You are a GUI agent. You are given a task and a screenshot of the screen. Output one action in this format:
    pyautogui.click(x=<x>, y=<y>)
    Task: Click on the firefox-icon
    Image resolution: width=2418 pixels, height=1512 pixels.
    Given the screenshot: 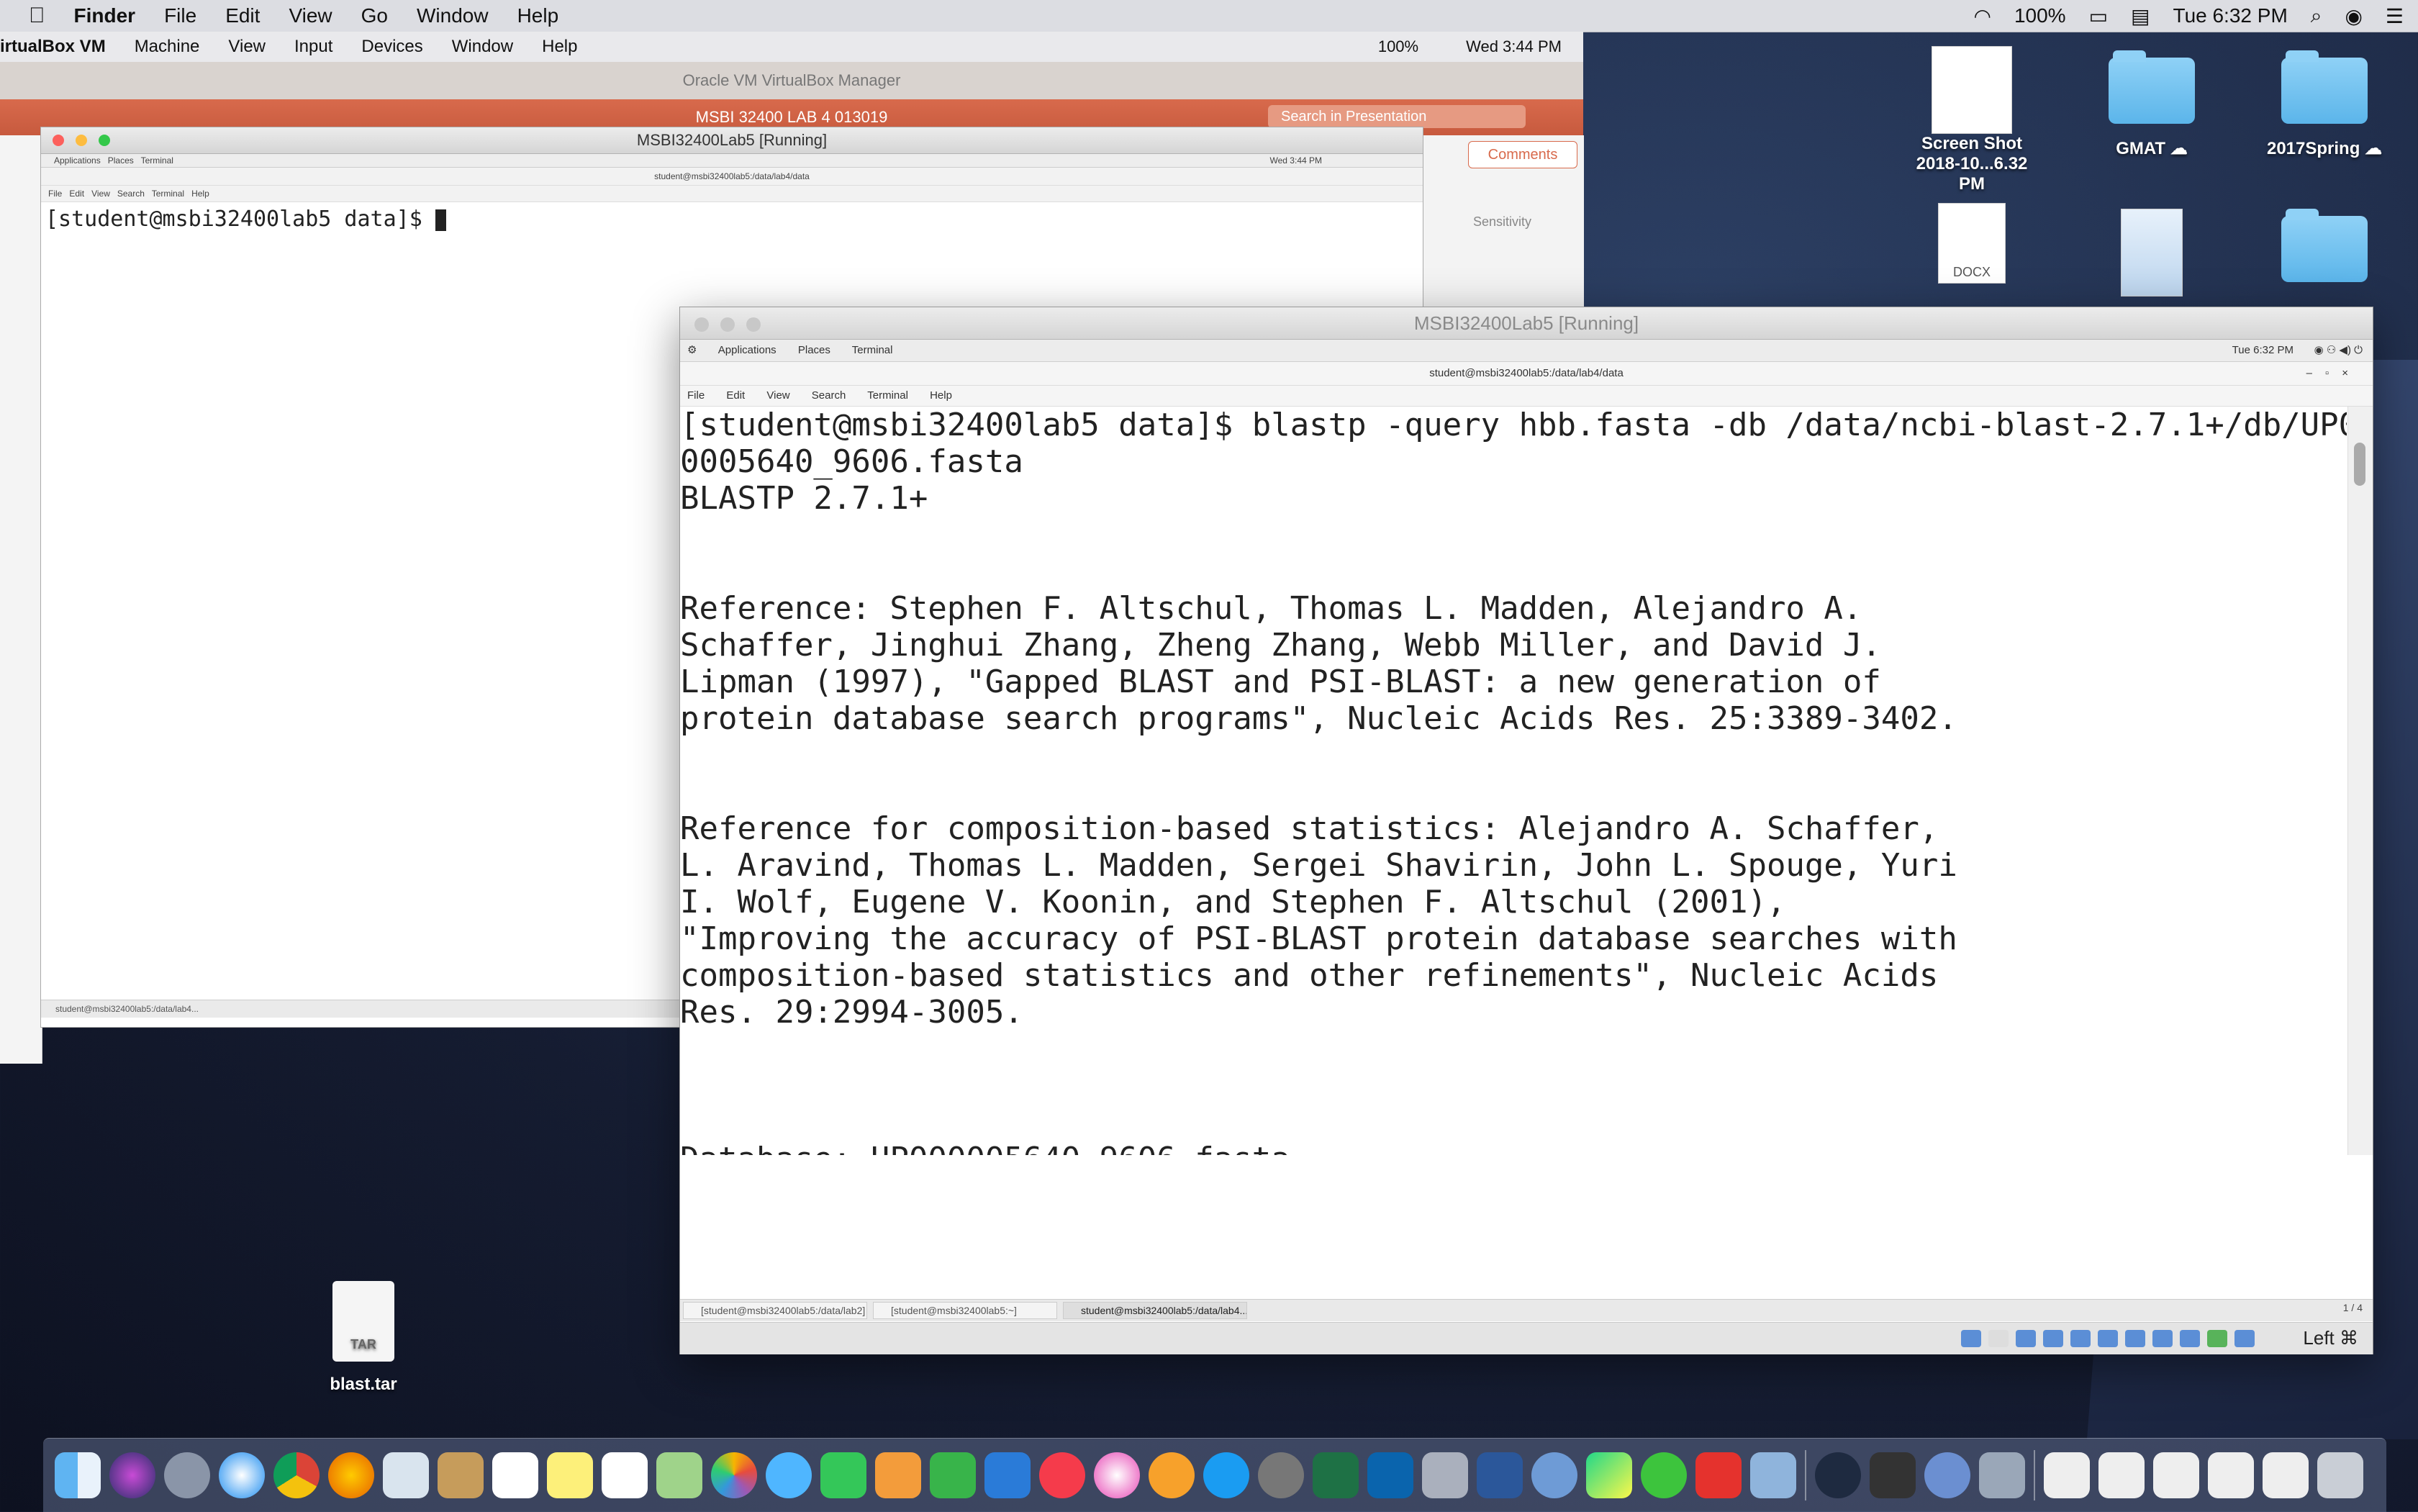 What is the action you would take?
    pyautogui.click(x=351, y=1475)
    